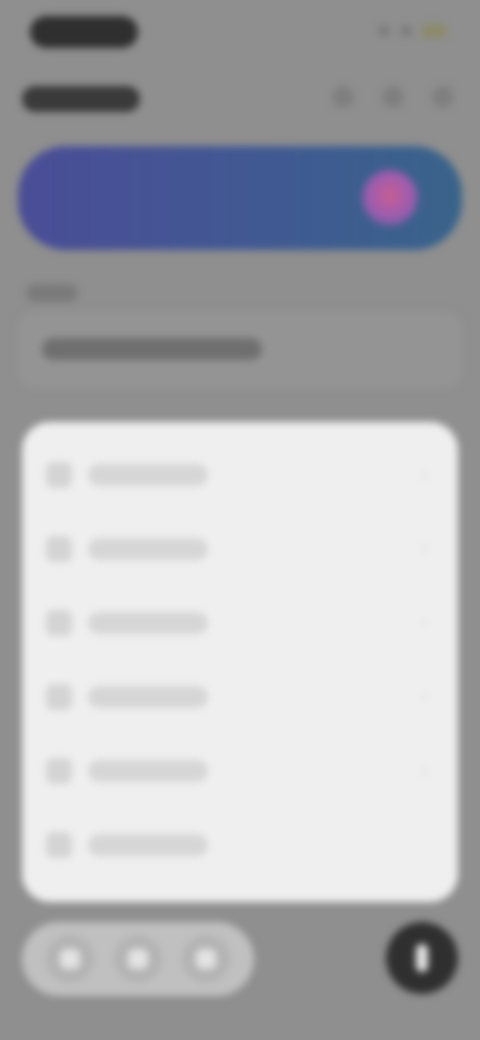 The image size is (480, 1040). I want to click on header-actions, so click(393, 97).